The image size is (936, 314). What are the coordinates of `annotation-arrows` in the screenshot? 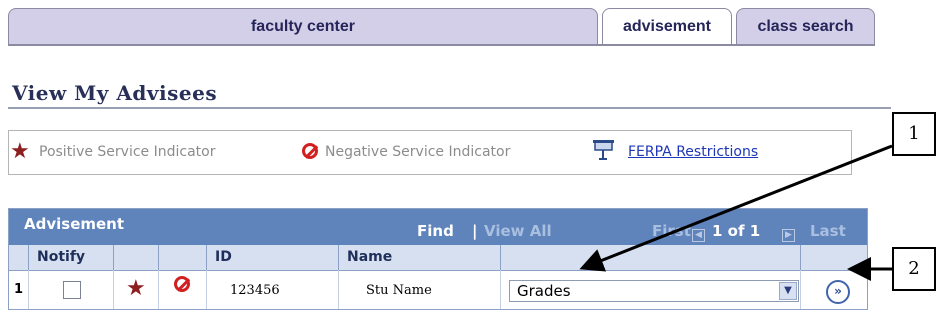 It's located at (736, 212).